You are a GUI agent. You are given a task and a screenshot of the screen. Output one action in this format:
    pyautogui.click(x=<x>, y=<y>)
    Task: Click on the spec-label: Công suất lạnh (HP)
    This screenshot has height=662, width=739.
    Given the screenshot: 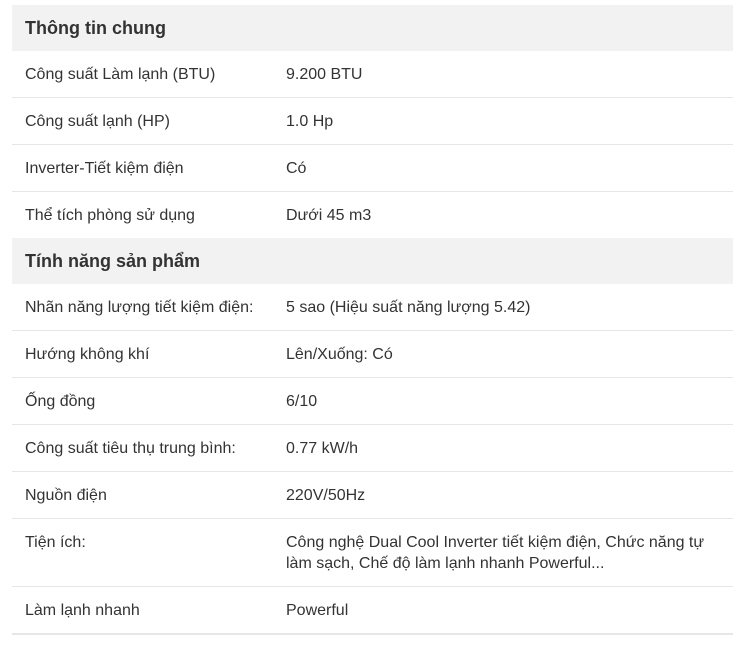 What is the action you would take?
    pyautogui.click(x=97, y=121)
    